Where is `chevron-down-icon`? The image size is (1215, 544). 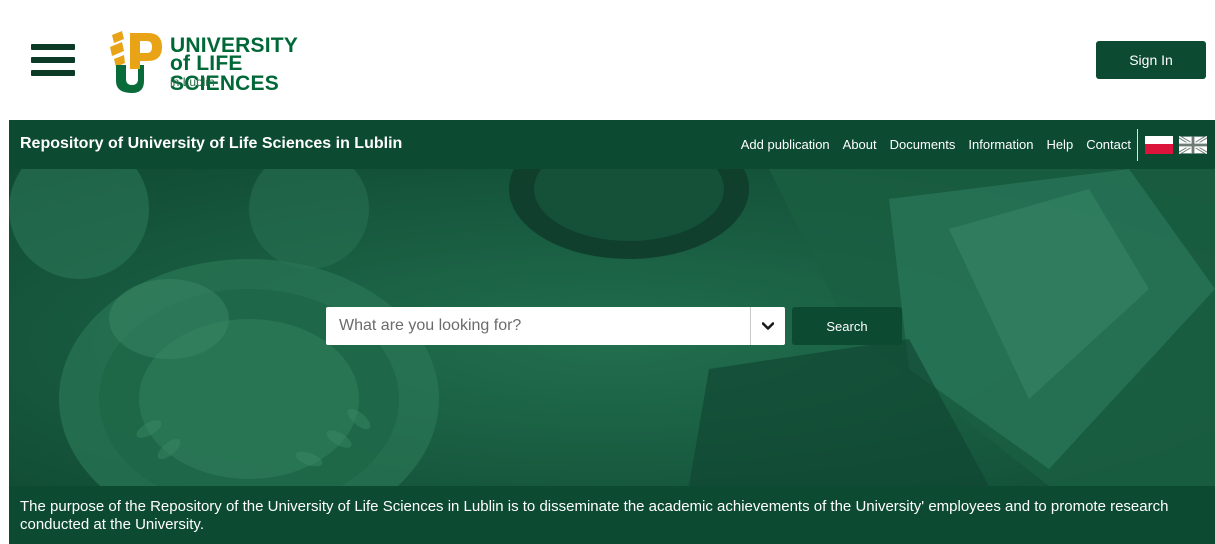 chevron-down-icon is located at coordinates (768, 325).